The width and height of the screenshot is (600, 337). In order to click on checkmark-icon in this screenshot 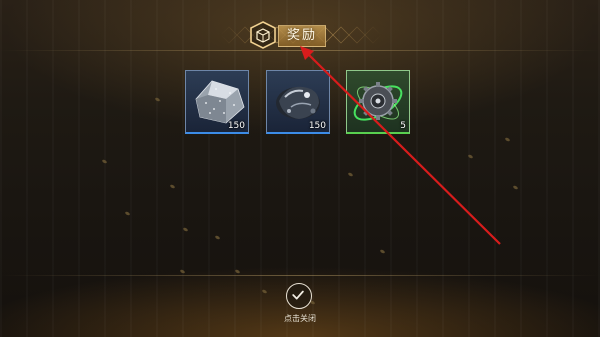, I will do `click(298, 295)`.